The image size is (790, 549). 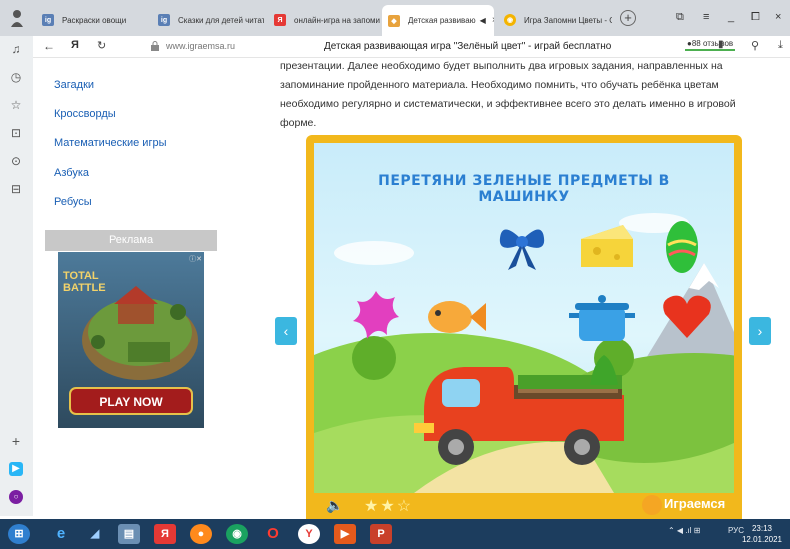 I want to click on firefox-icon: ●, so click(x=201, y=534).